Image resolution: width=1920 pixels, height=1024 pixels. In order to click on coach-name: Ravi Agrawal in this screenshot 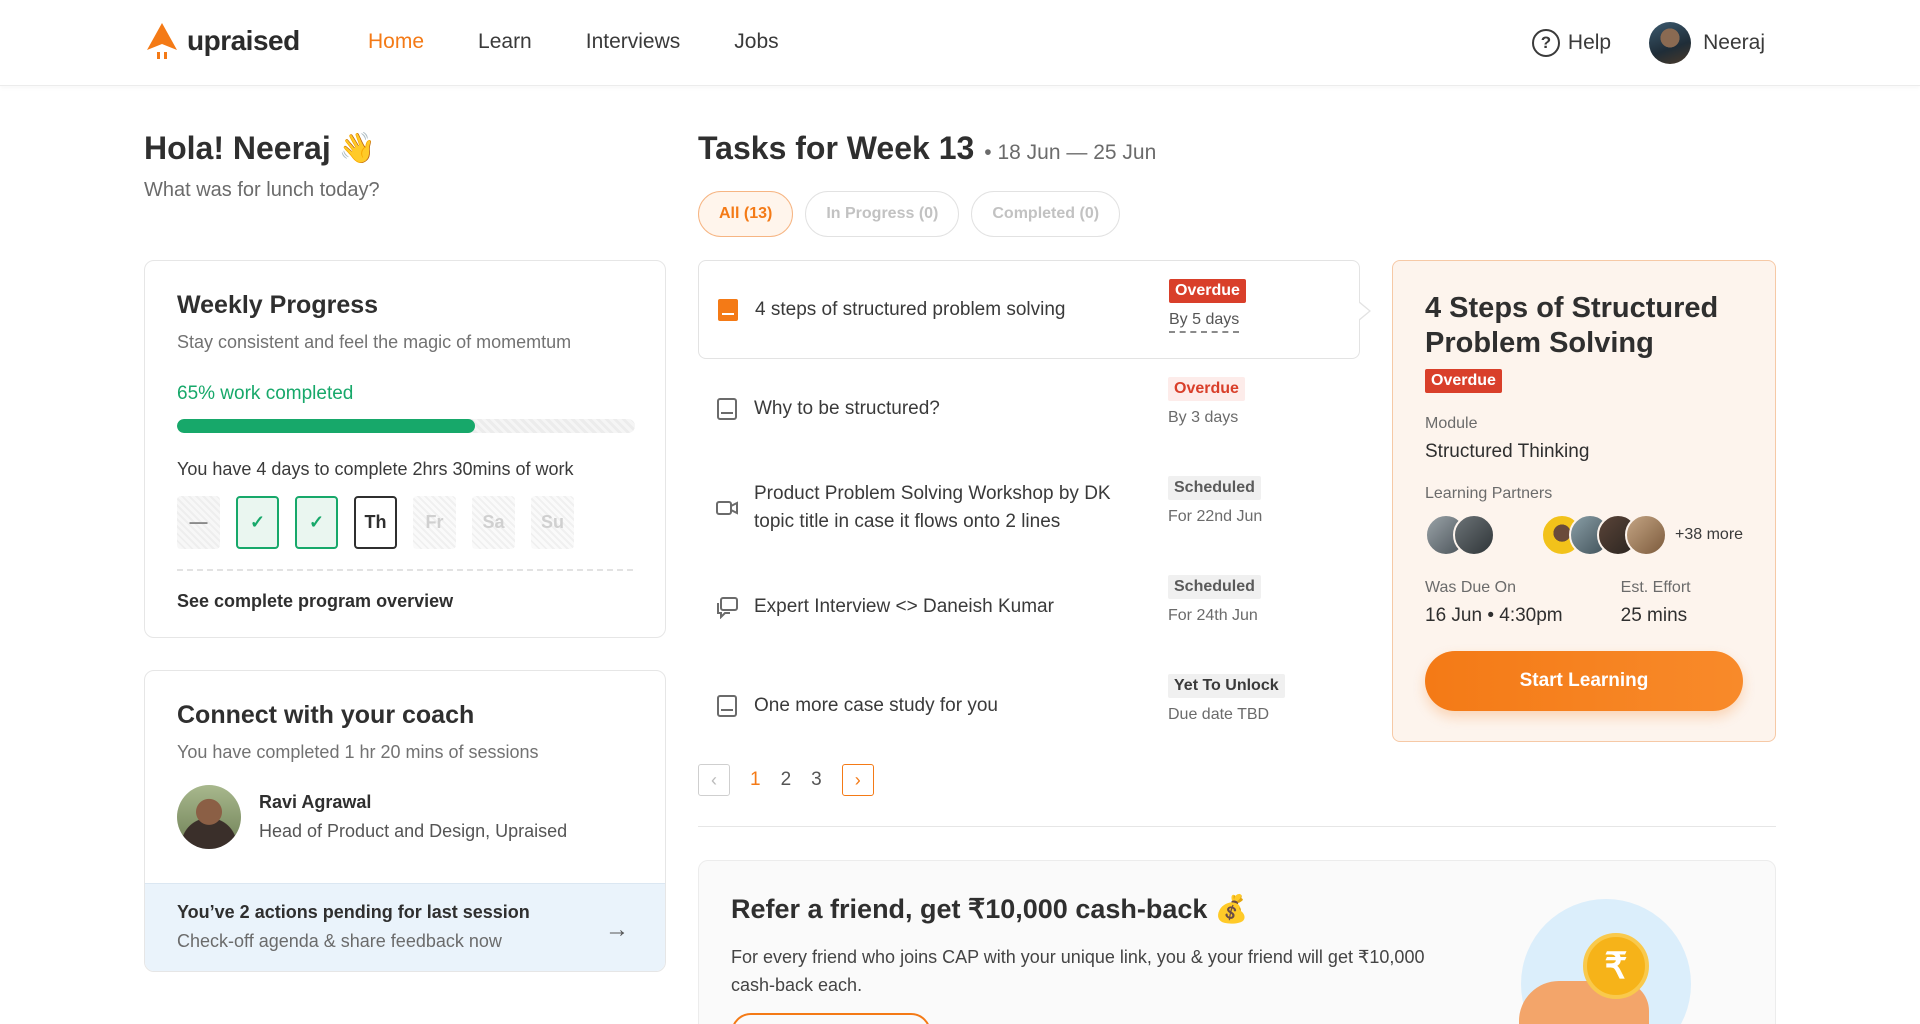, I will do `click(315, 802)`.